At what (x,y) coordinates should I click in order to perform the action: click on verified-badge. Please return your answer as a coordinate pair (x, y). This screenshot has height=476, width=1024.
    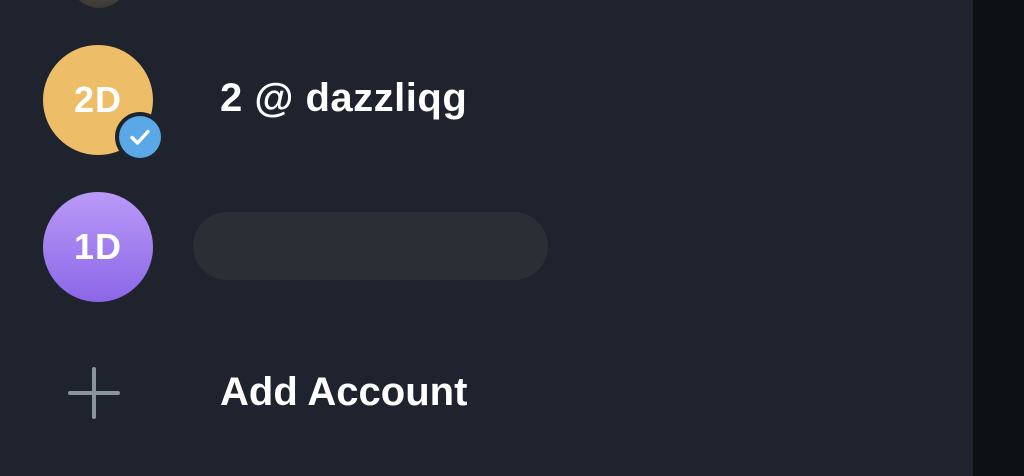
    Looking at the image, I should click on (140, 137).